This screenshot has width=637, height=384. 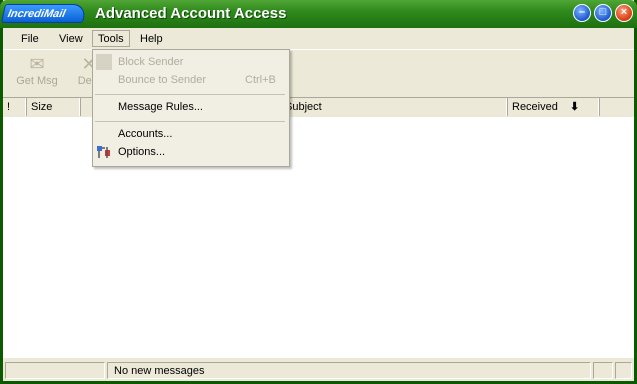 What do you see at coordinates (37, 64) in the screenshot?
I see `get-mail-icon: ✉` at bounding box center [37, 64].